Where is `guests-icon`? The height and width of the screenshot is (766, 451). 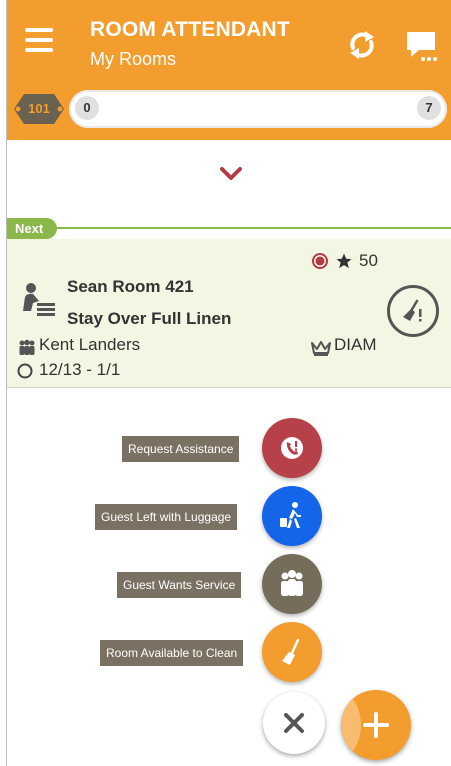
guests-icon is located at coordinates (27, 347).